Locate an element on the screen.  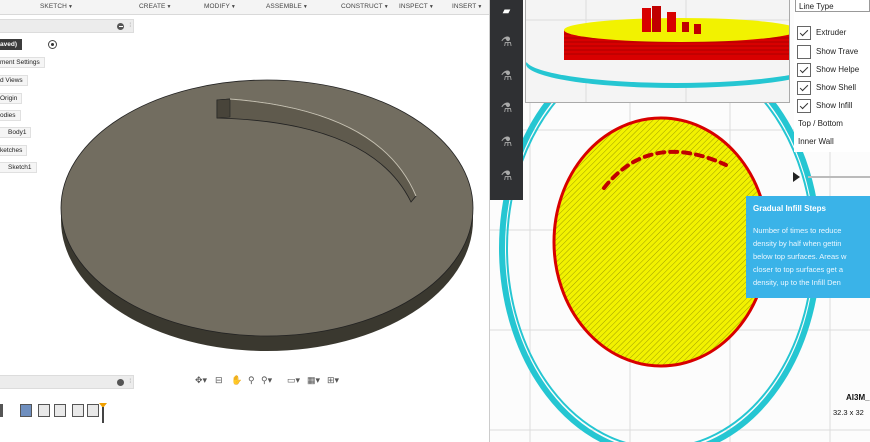
assemble-menu: ASSEMBLE▼ is located at coordinates (287, 6).